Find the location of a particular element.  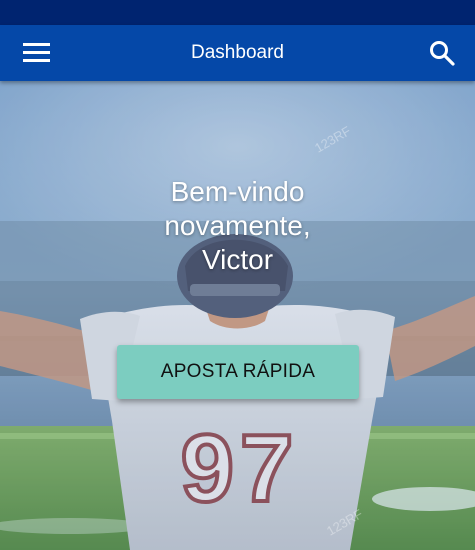

welcome-line: Victor is located at coordinates (237, 259).